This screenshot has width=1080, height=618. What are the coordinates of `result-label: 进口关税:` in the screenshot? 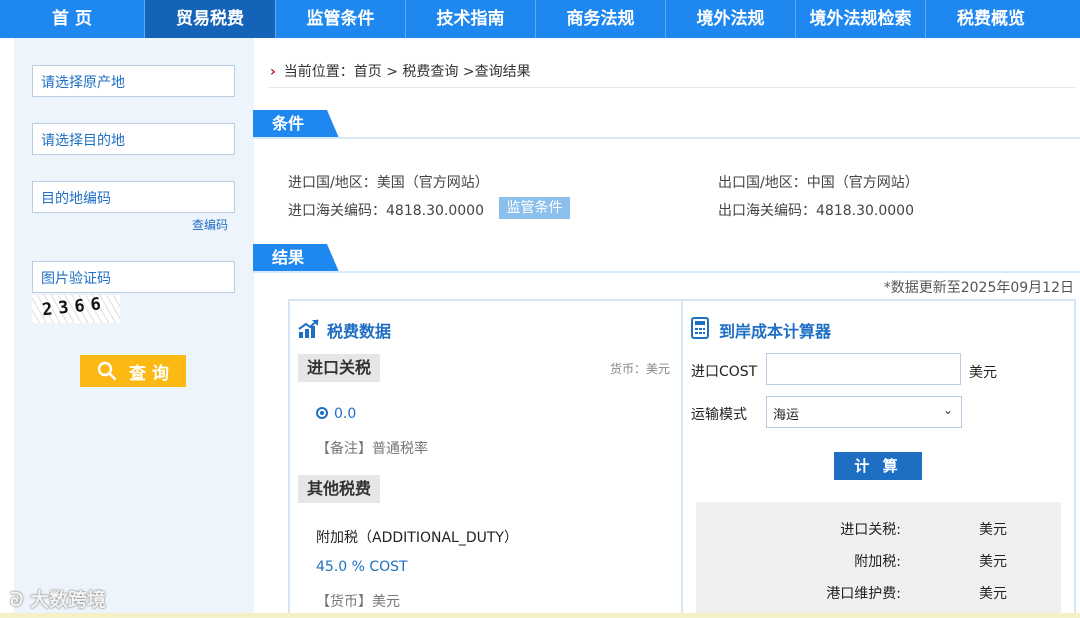 It's located at (870, 530).